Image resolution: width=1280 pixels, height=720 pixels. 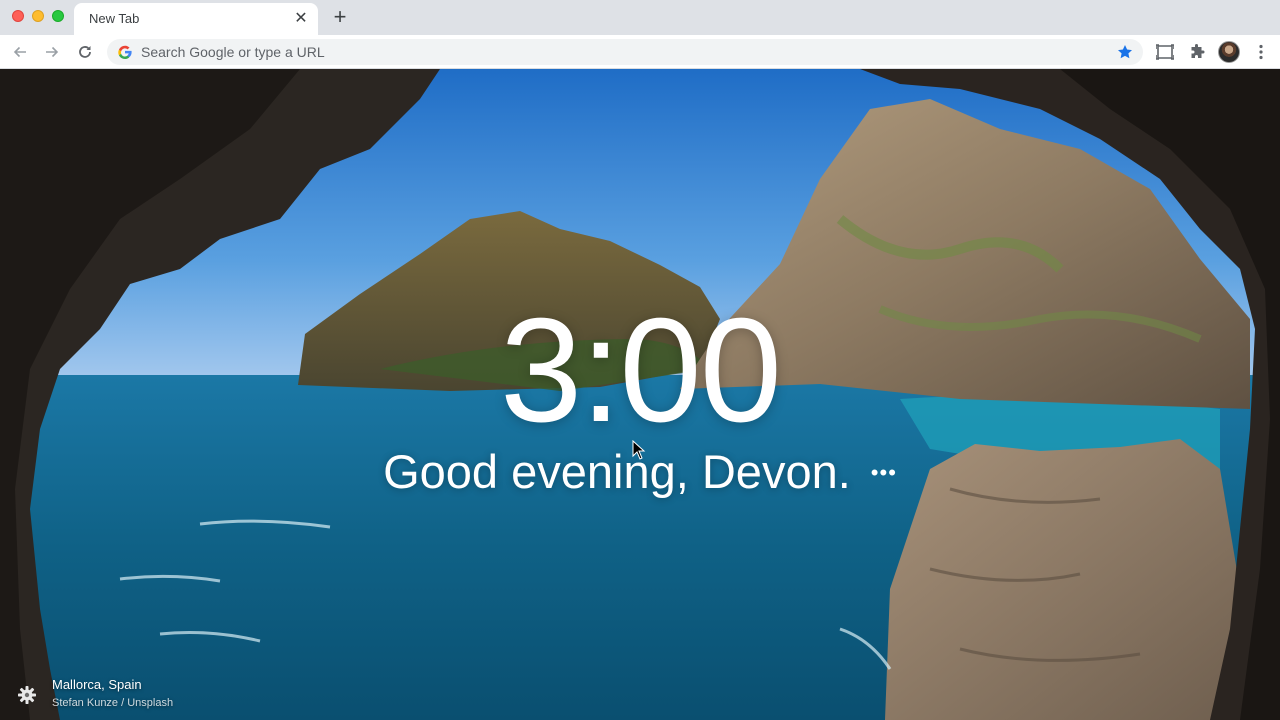 I want to click on more-options-icon: •••, so click(x=884, y=473).